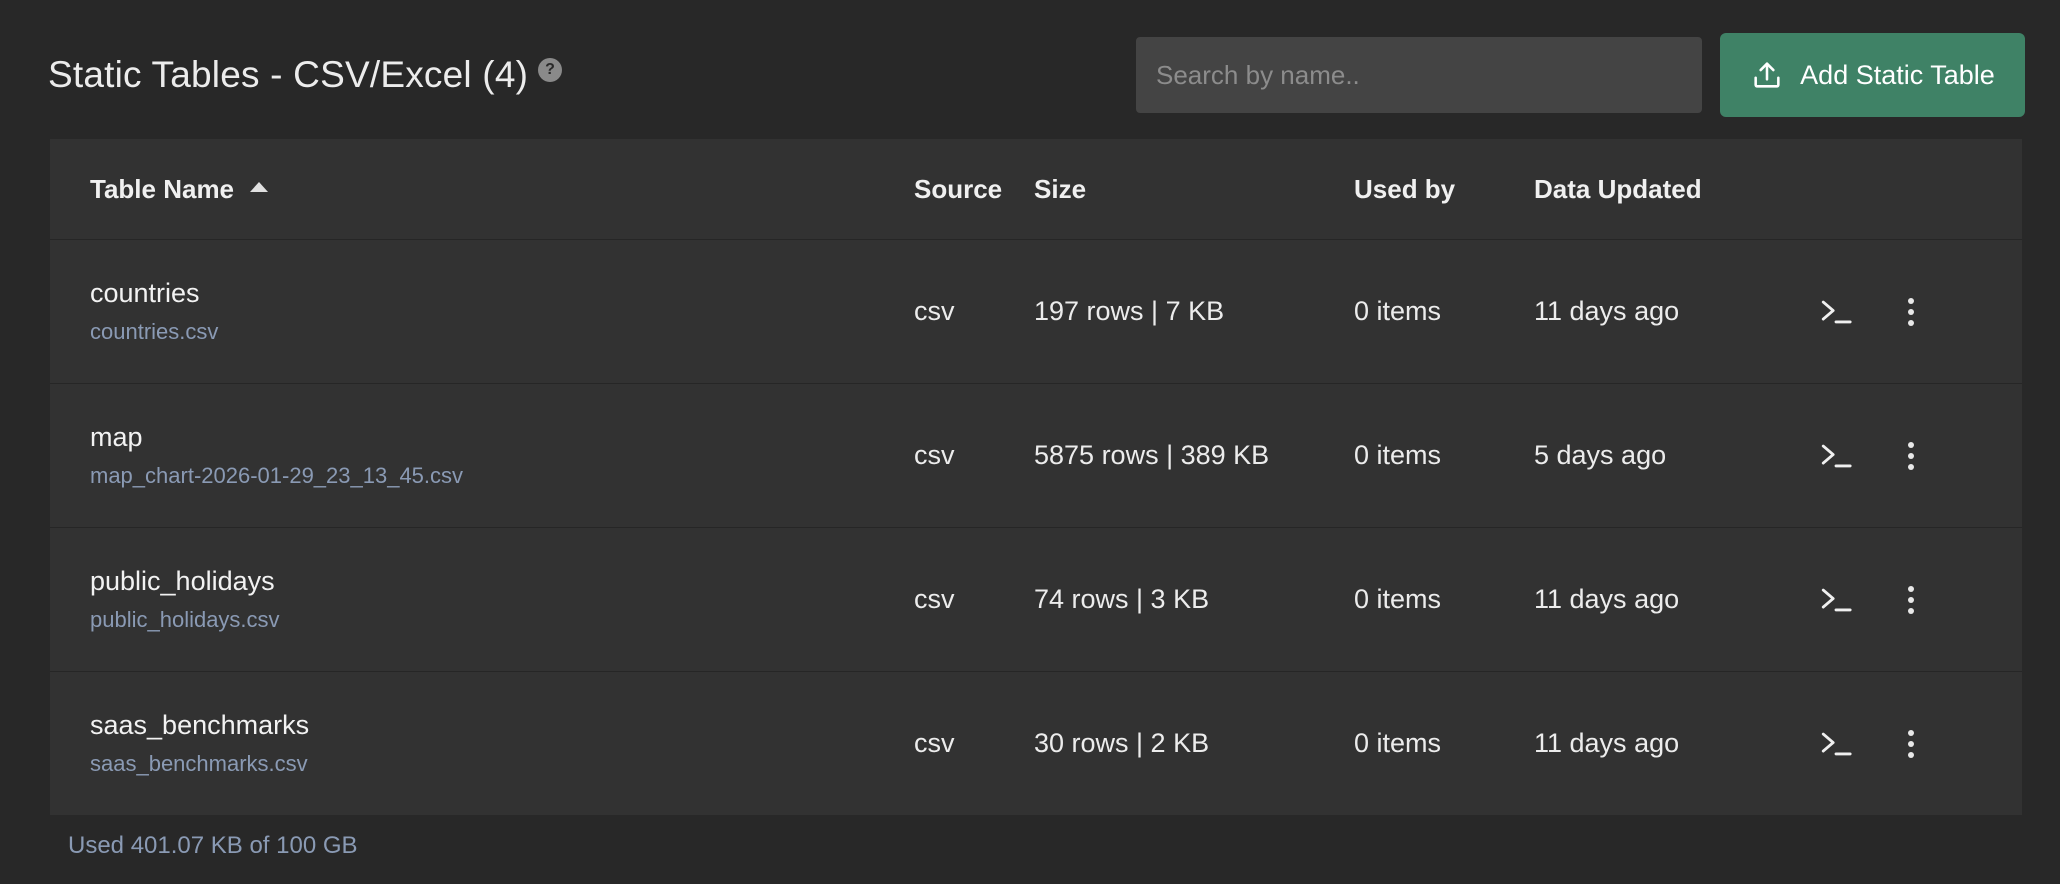  I want to click on table-name-cell: saas_benchmarks saas_benchmarks.csv, so click(482, 743).